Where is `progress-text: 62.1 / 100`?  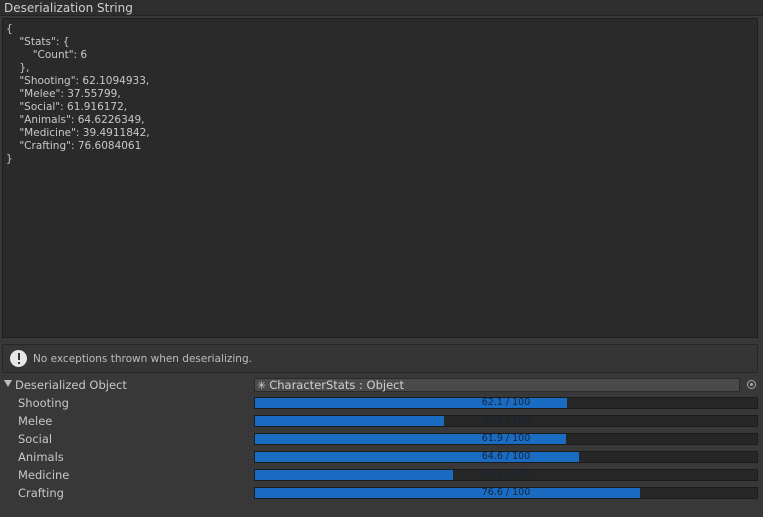 progress-text: 62.1 / 100 is located at coordinates (506, 402).